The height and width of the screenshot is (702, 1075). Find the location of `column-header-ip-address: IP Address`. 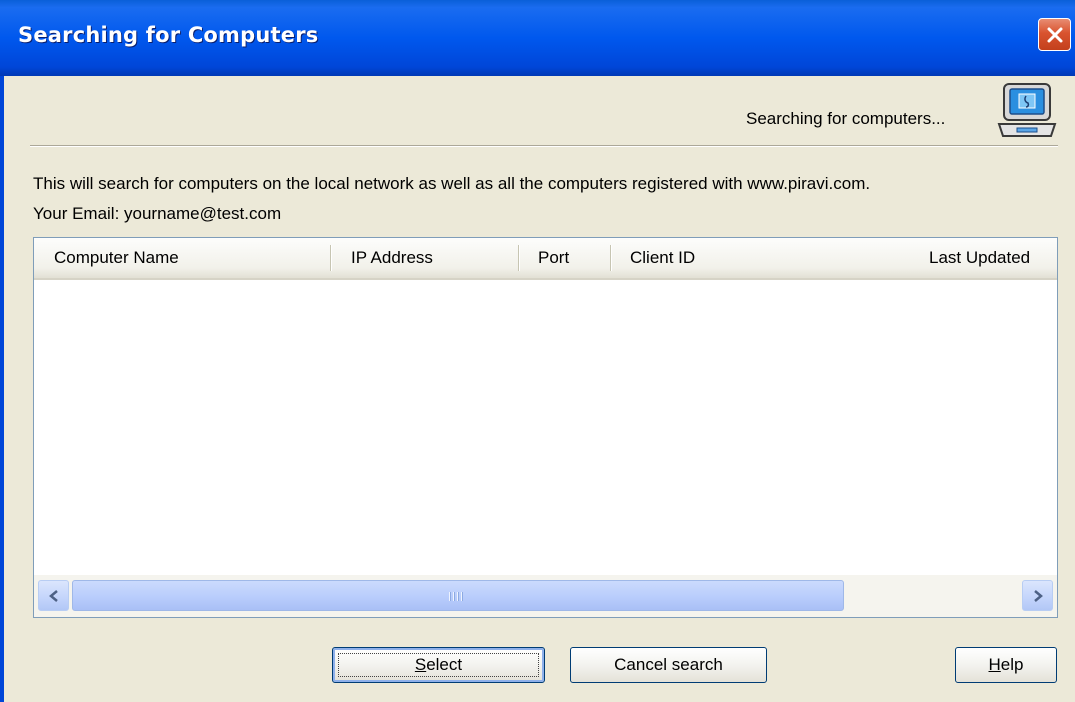

column-header-ip-address: IP Address is located at coordinates (392, 258).